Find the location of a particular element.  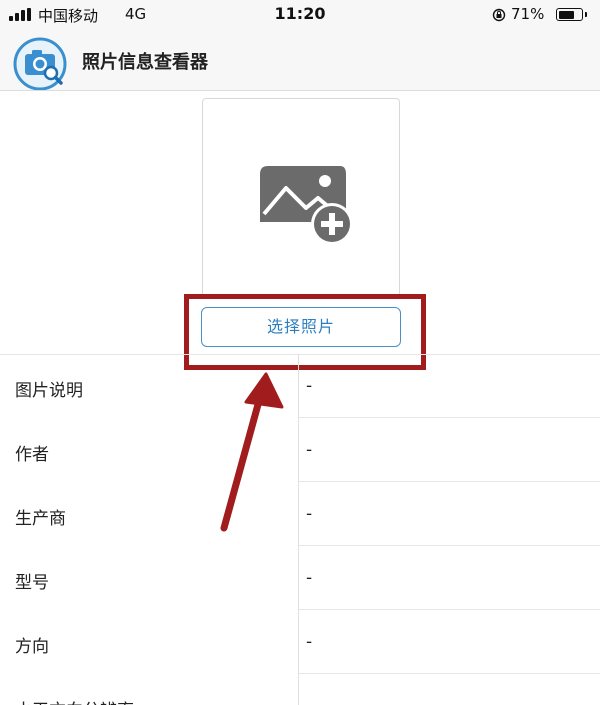

info-row-model: 型号 - is located at coordinates (300, 578).